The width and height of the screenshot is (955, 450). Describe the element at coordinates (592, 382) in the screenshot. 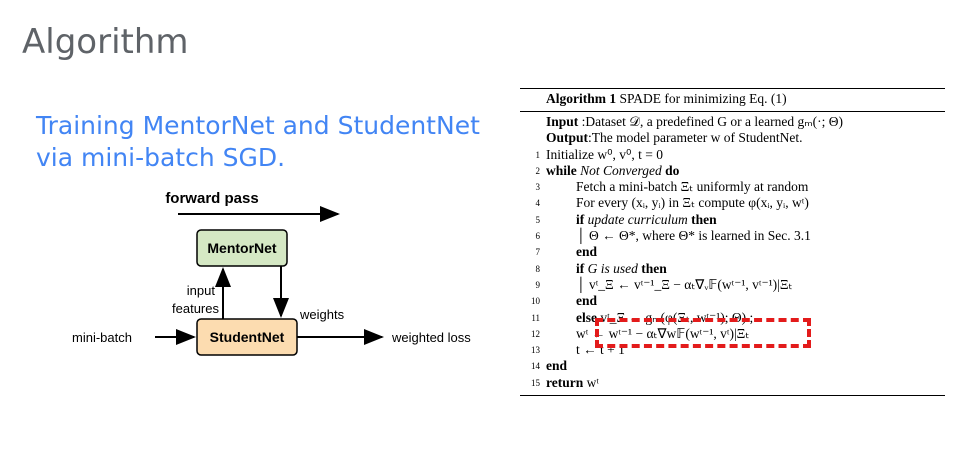

I see `line-statement: wᵗ` at that location.